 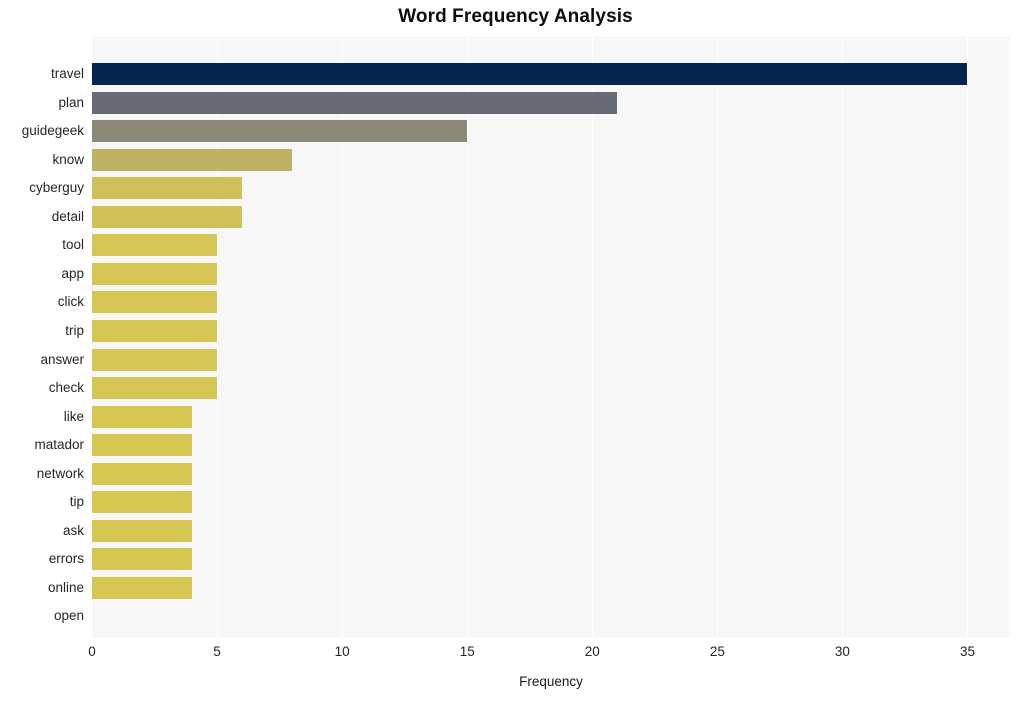 I want to click on x-axis-tick-label: 25, so click(x=717, y=651).